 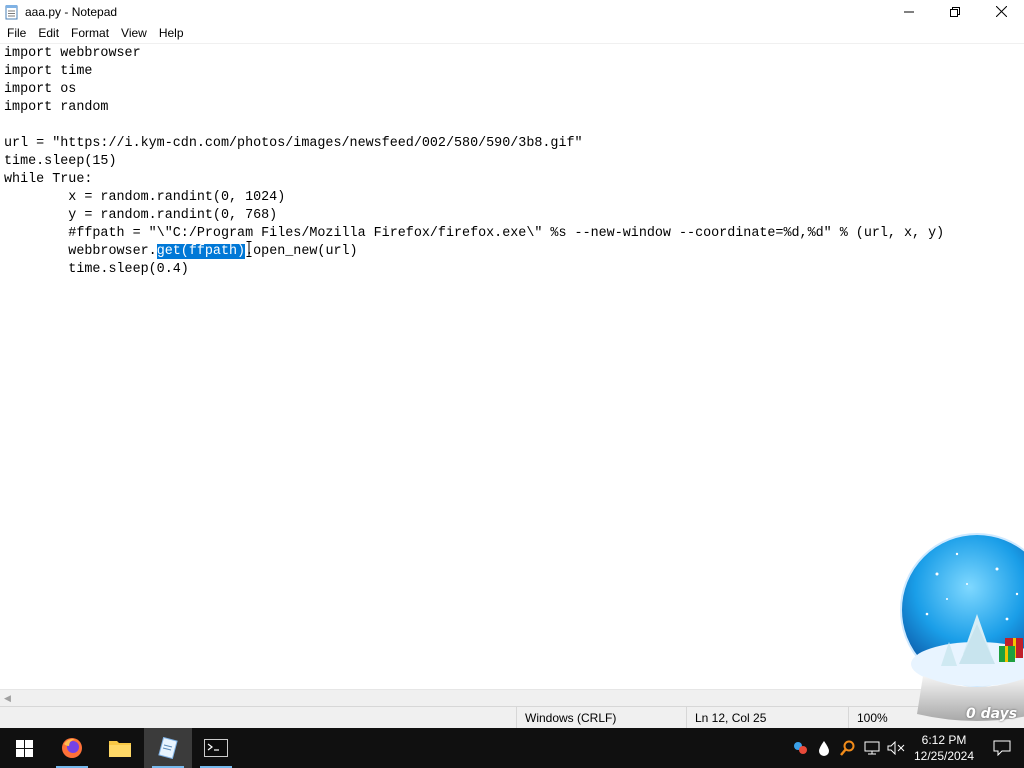 I want to click on start-button, so click(x=24, y=748).